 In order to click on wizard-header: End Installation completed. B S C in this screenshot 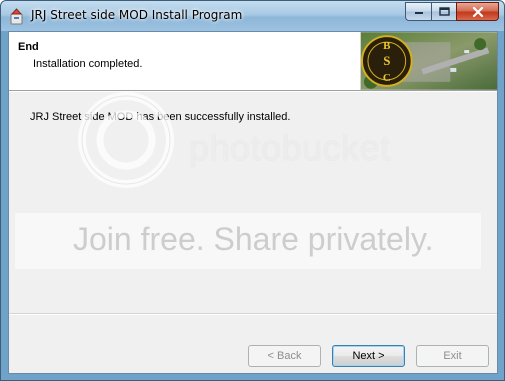, I will do `click(253, 61)`.